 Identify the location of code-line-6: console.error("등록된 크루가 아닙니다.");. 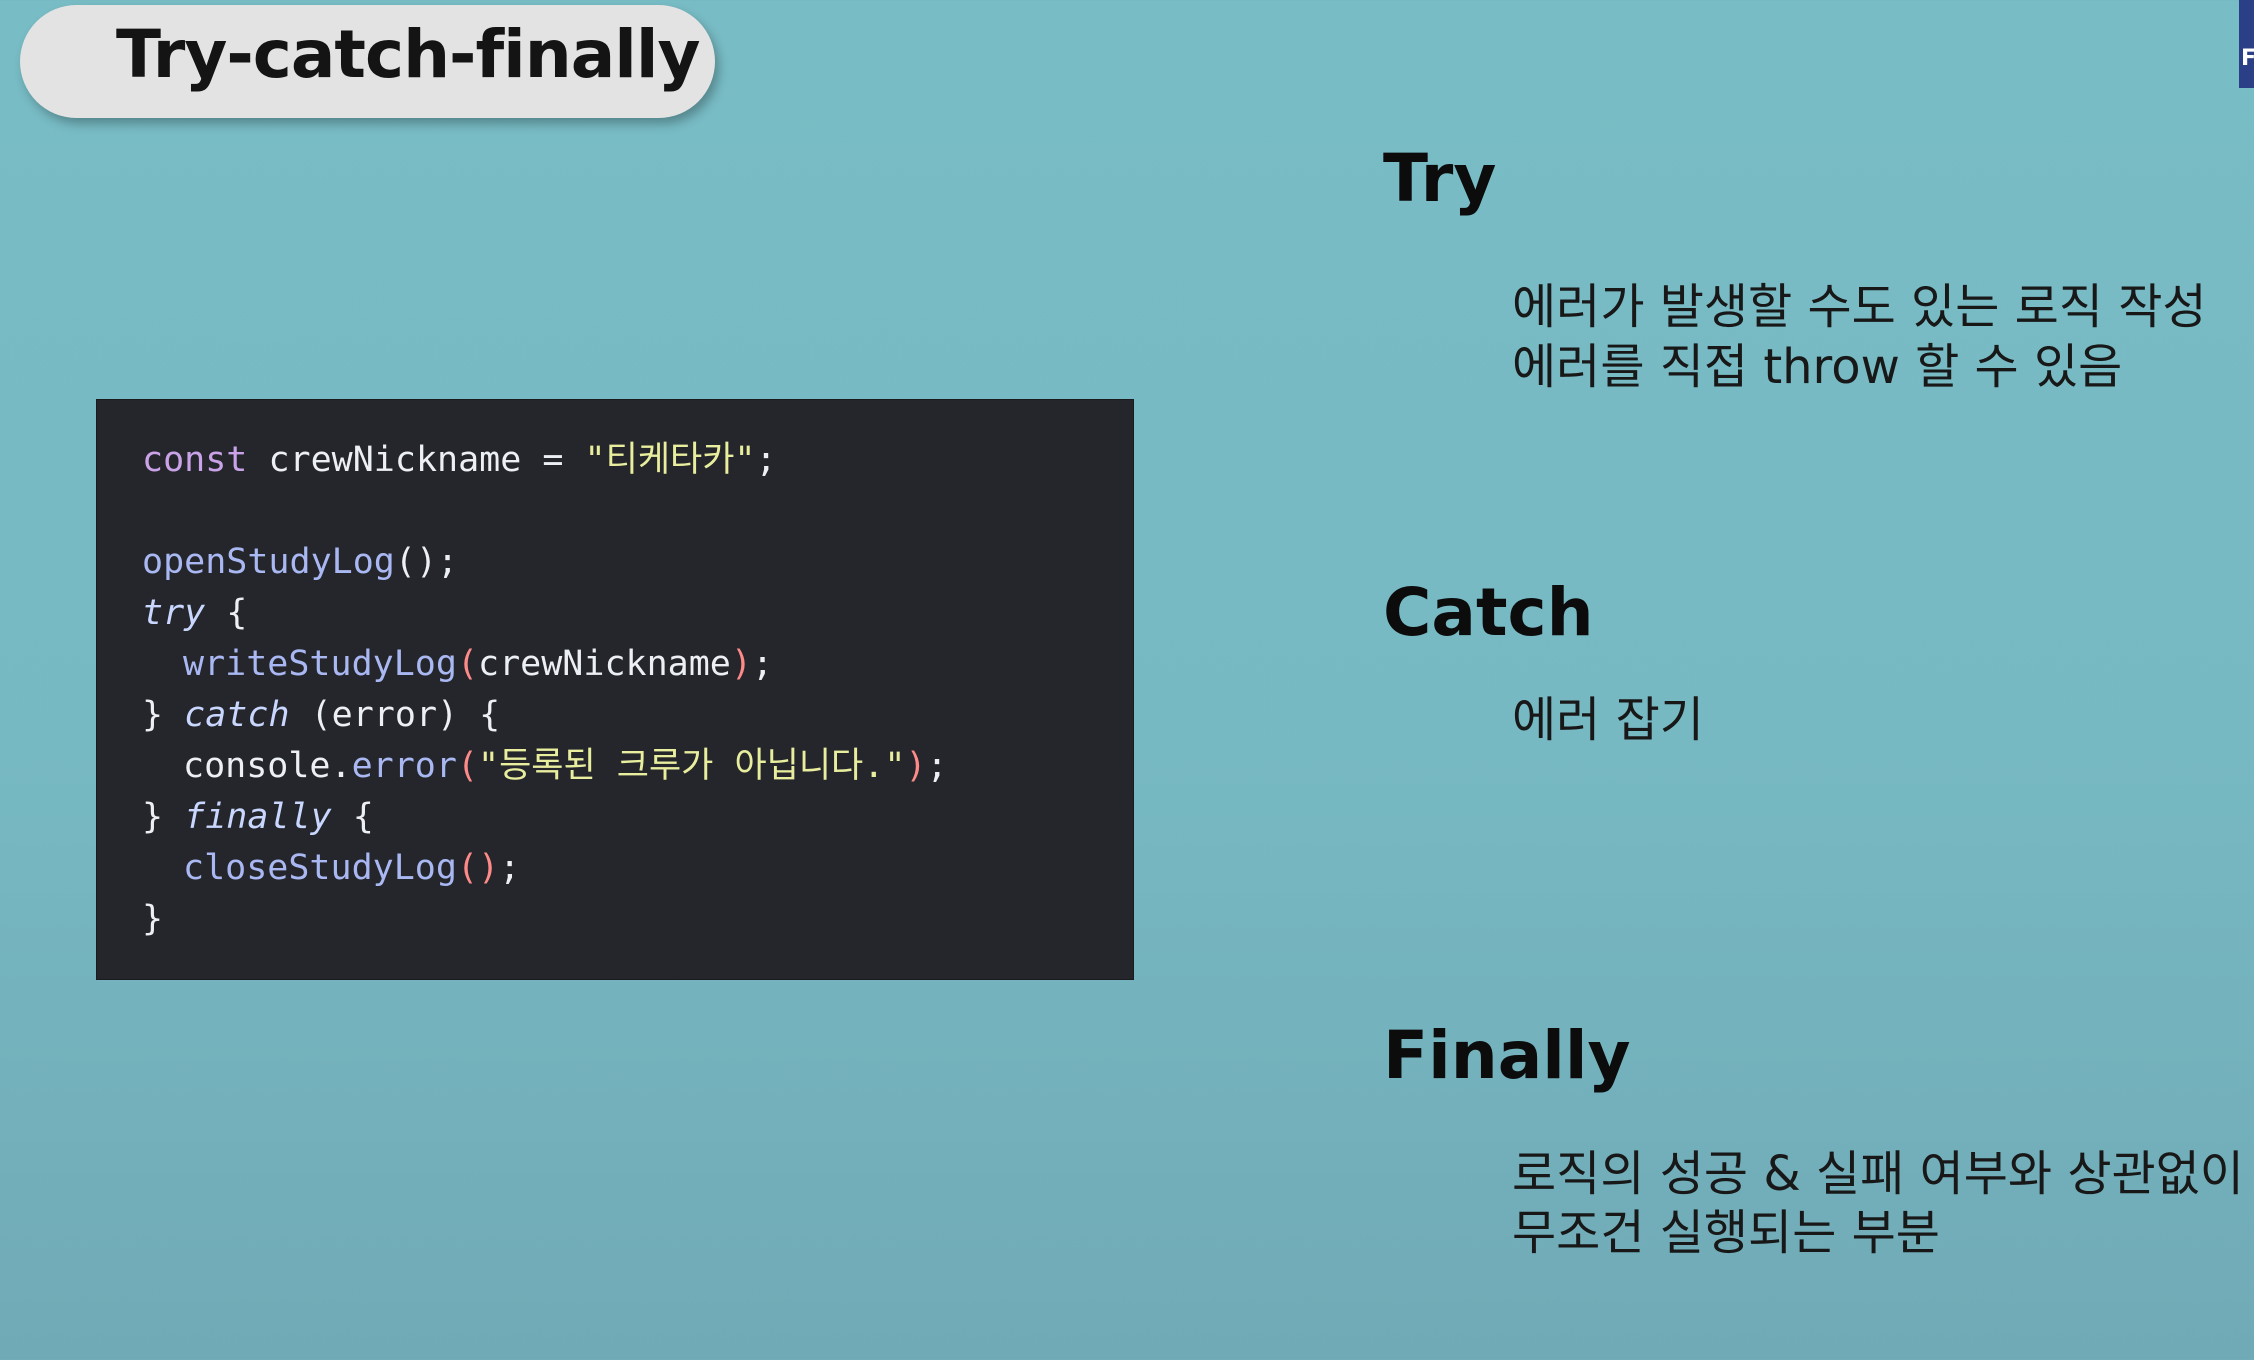
(565, 766).